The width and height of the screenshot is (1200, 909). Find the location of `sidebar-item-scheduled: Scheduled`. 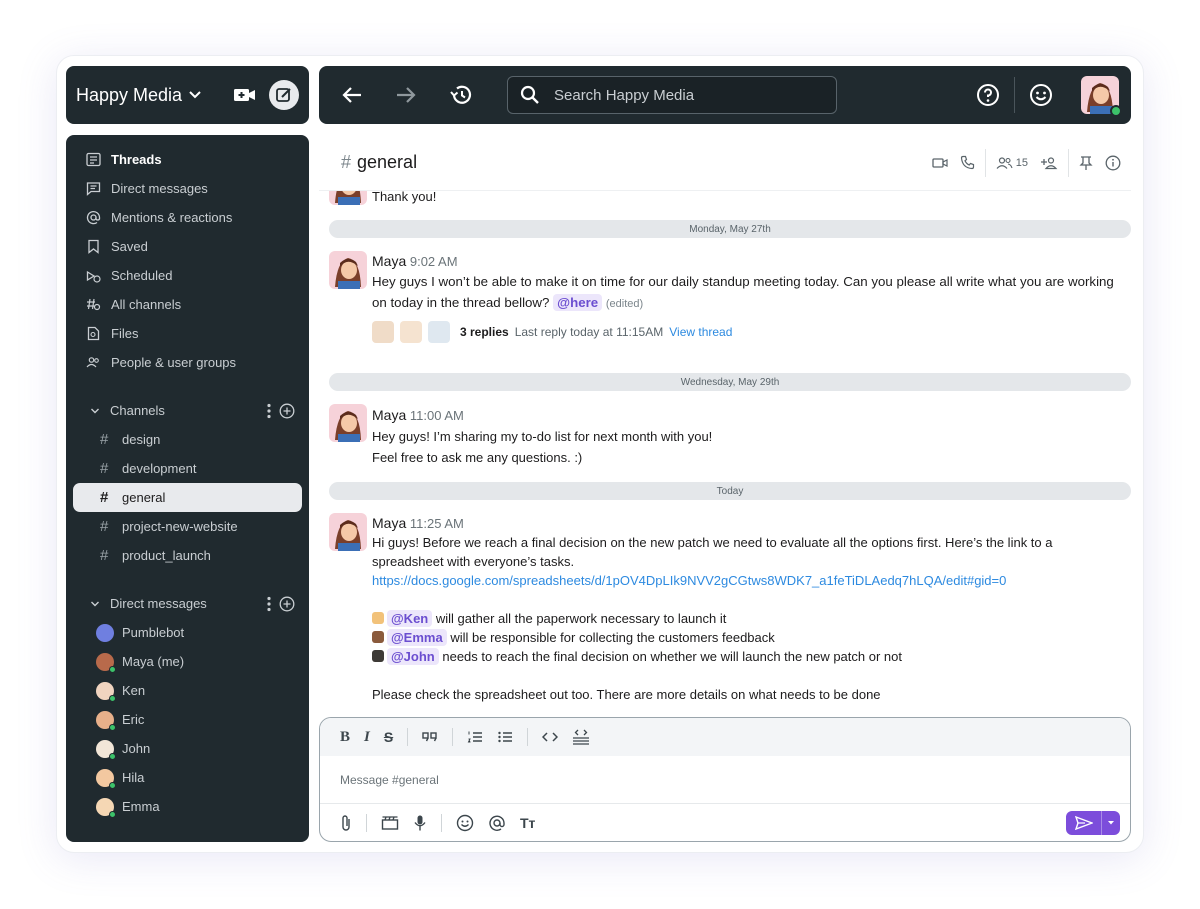

sidebar-item-scheduled: Scheduled is located at coordinates (187, 275).